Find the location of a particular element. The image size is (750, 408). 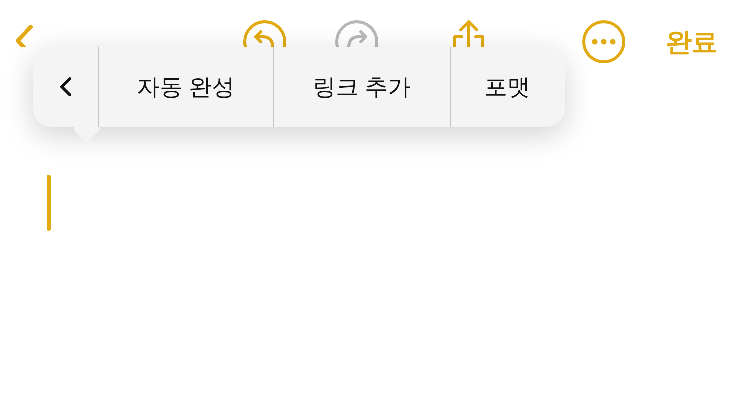

menu-item: 자동 완성 is located at coordinates (185, 87).